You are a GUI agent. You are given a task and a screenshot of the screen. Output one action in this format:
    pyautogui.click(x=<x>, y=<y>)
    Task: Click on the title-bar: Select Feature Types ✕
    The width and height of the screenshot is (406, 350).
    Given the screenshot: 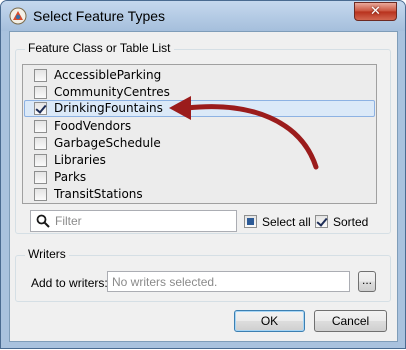 What is the action you would take?
    pyautogui.click(x=203, y=16)
    